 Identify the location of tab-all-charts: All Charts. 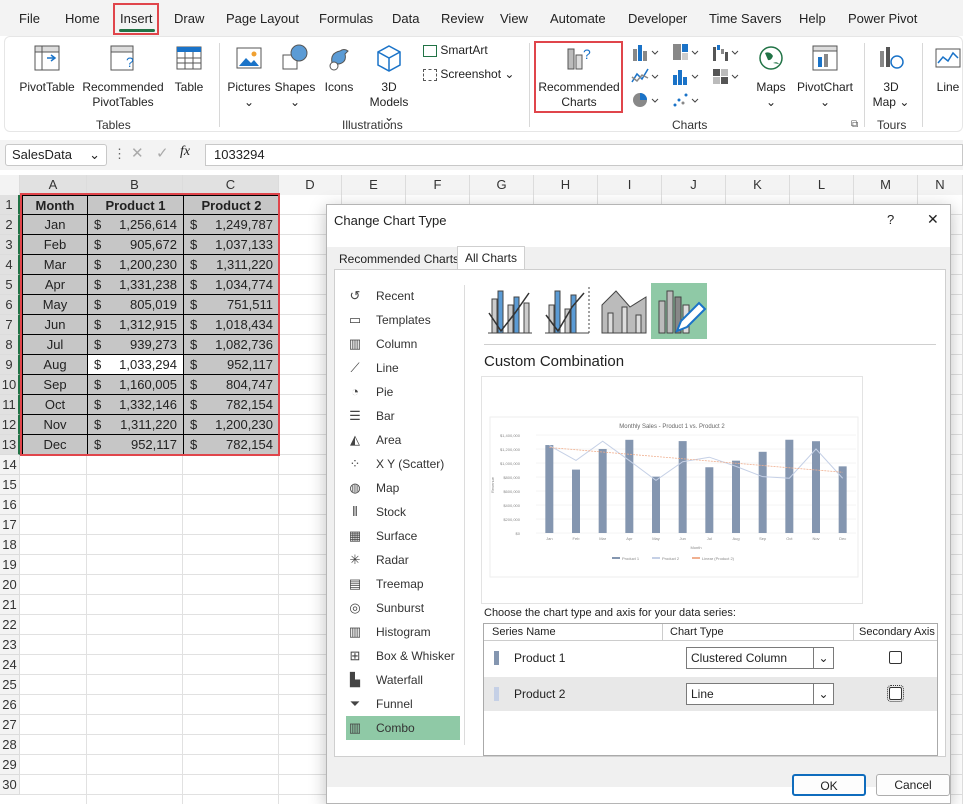
(491, 258).